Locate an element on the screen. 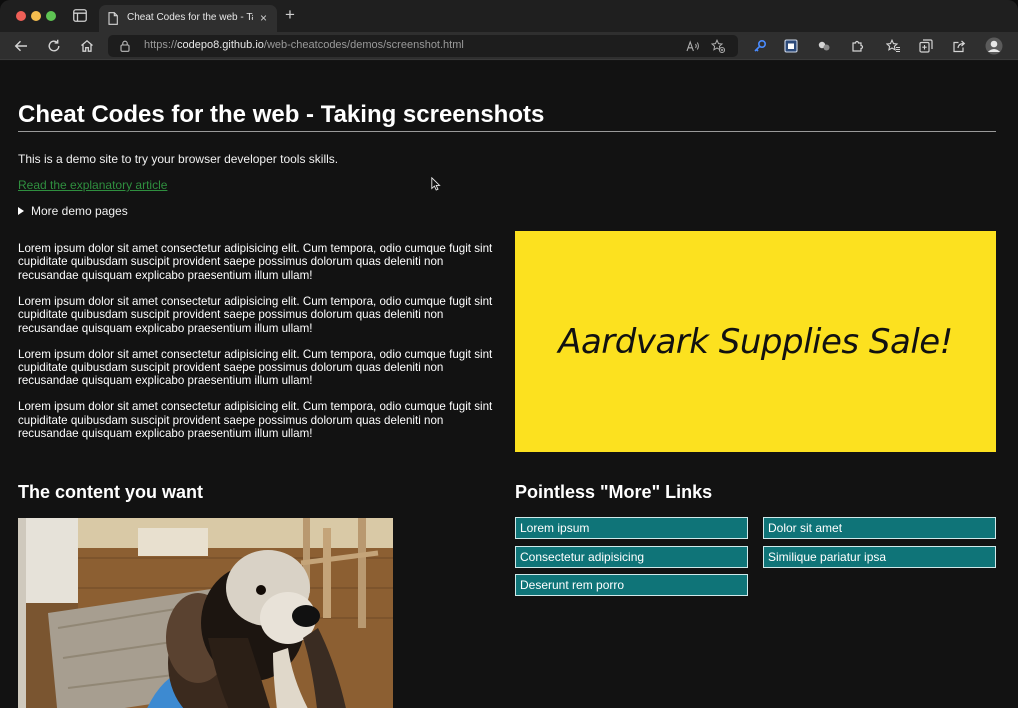 The height and width of the screenshot is (708, 1018). close-window-button is located at coordinates (21, 16).